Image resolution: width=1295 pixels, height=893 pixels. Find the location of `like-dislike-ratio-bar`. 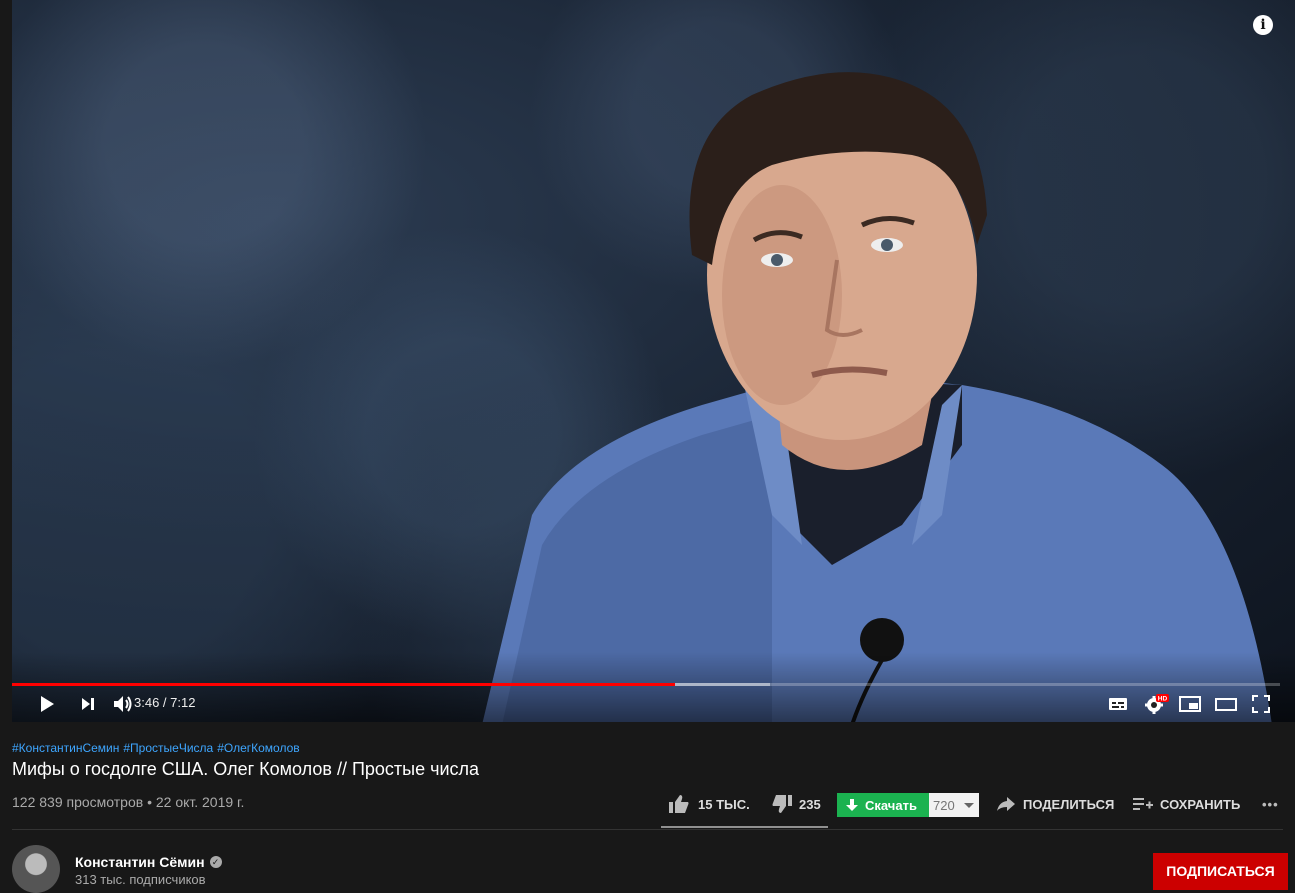

like-dislike-ratio-bar is located at coordinates (744, 827).